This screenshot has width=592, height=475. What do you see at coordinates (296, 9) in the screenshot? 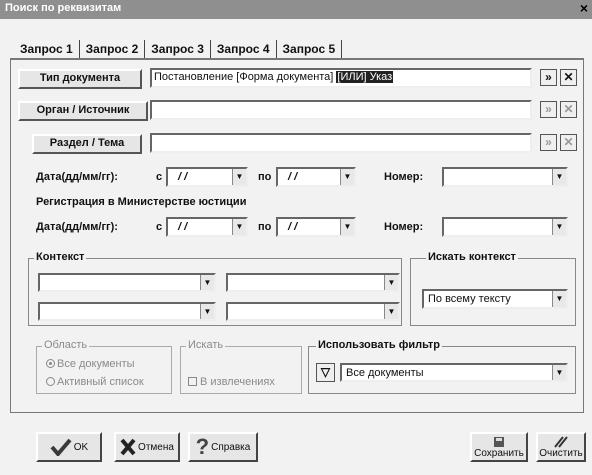
I see `title-bar: Поиск по реквизитам ×` at bounding box center [296, 9].